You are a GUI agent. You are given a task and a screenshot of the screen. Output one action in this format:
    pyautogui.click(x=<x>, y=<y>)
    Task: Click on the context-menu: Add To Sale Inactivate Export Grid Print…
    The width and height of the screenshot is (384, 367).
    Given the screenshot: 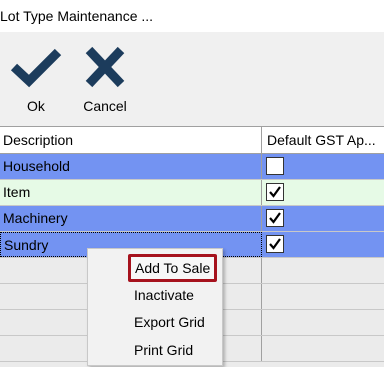 What is the action you would take?
    pyautogui.click(x=155, y=307)
    